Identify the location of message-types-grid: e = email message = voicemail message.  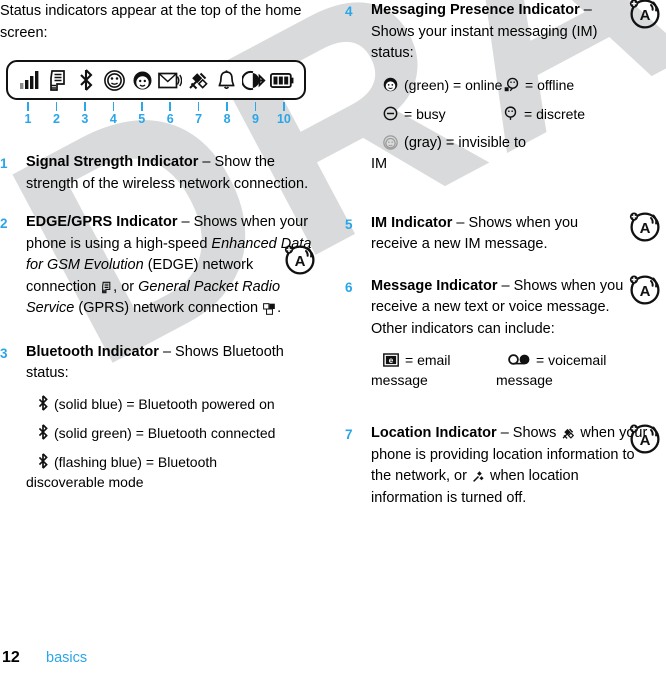
(502, 374).